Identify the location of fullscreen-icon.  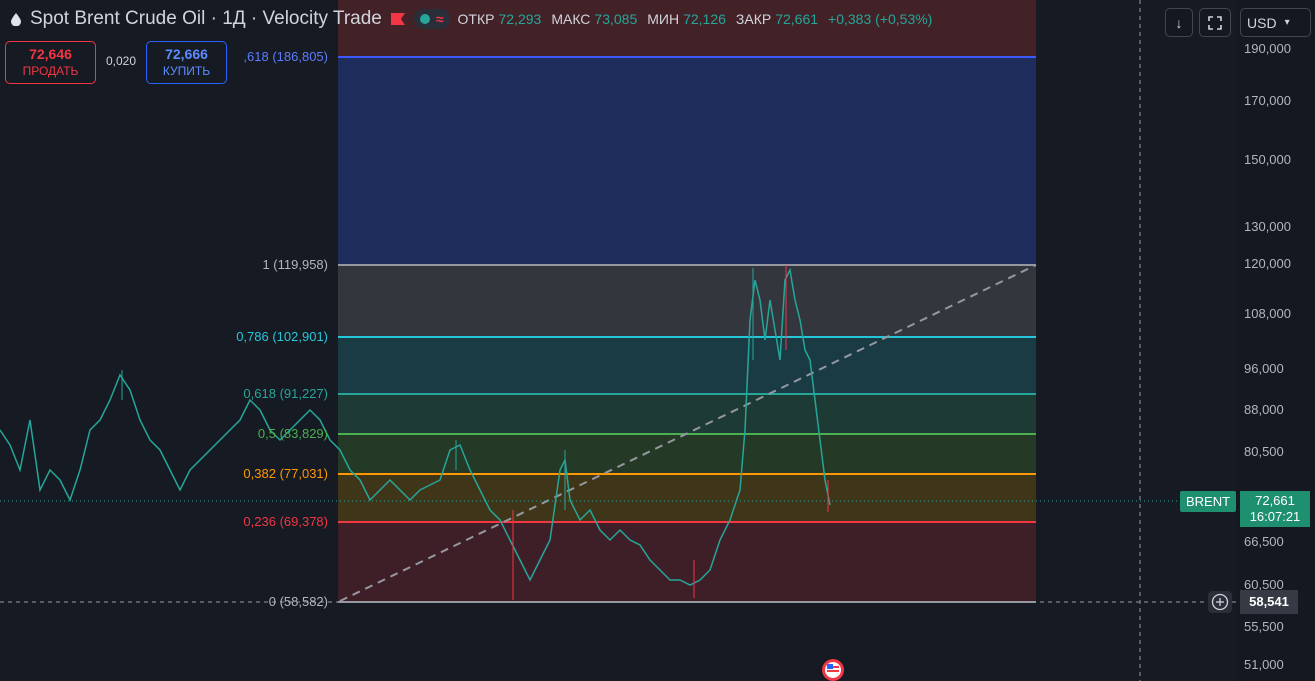
(1215, 22).